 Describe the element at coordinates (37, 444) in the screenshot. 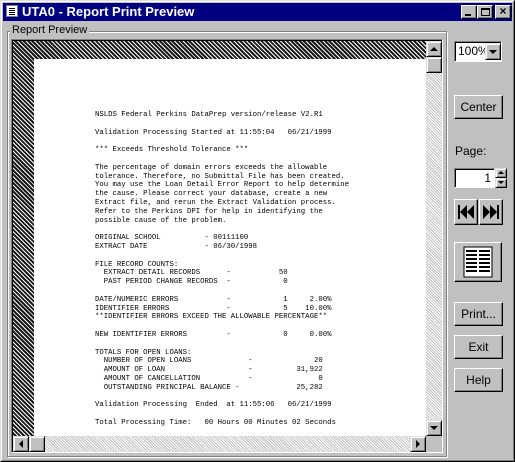

I see `horizontal-scroll-thumb` at that location.